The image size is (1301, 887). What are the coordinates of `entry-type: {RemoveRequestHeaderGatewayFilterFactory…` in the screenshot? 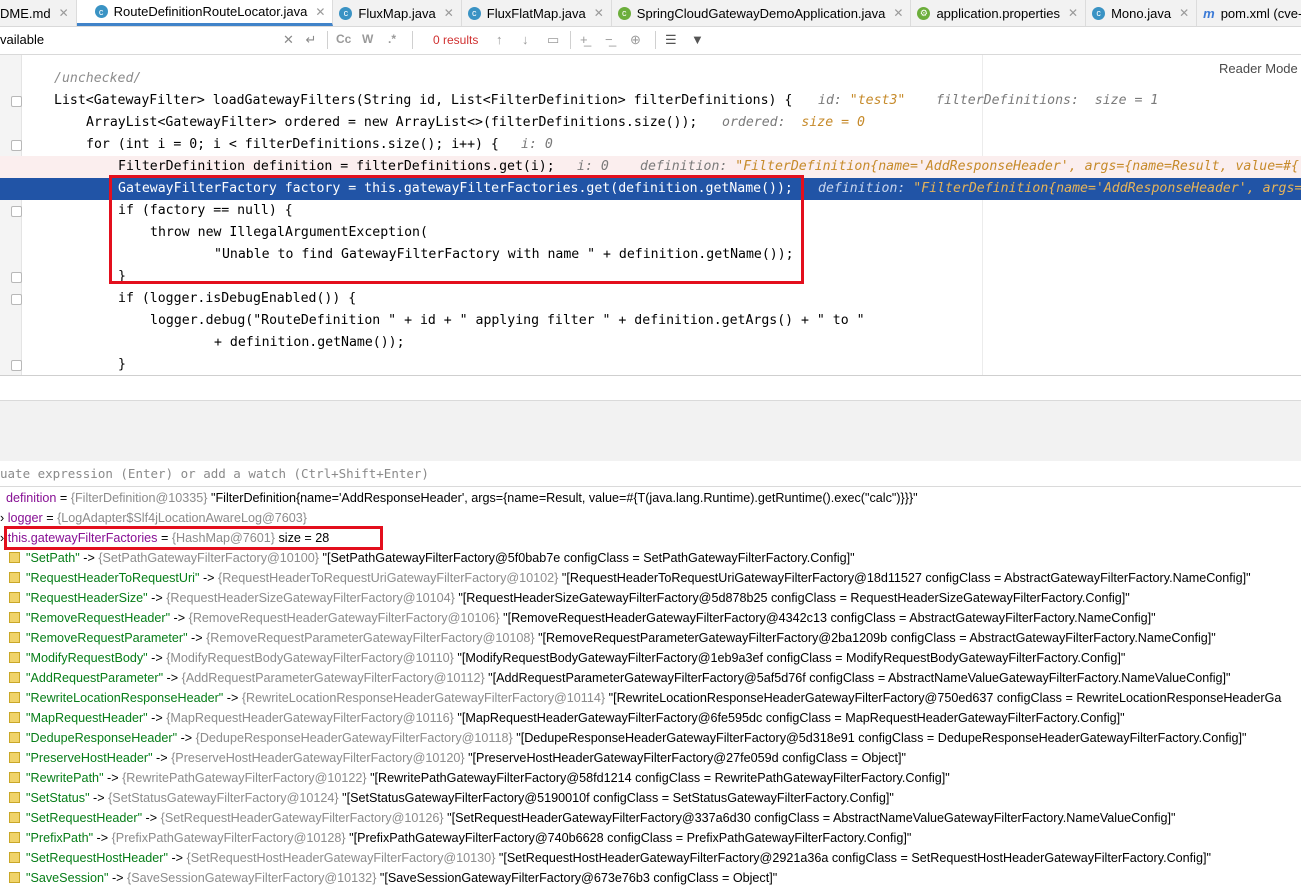 It's located at (344, 618).